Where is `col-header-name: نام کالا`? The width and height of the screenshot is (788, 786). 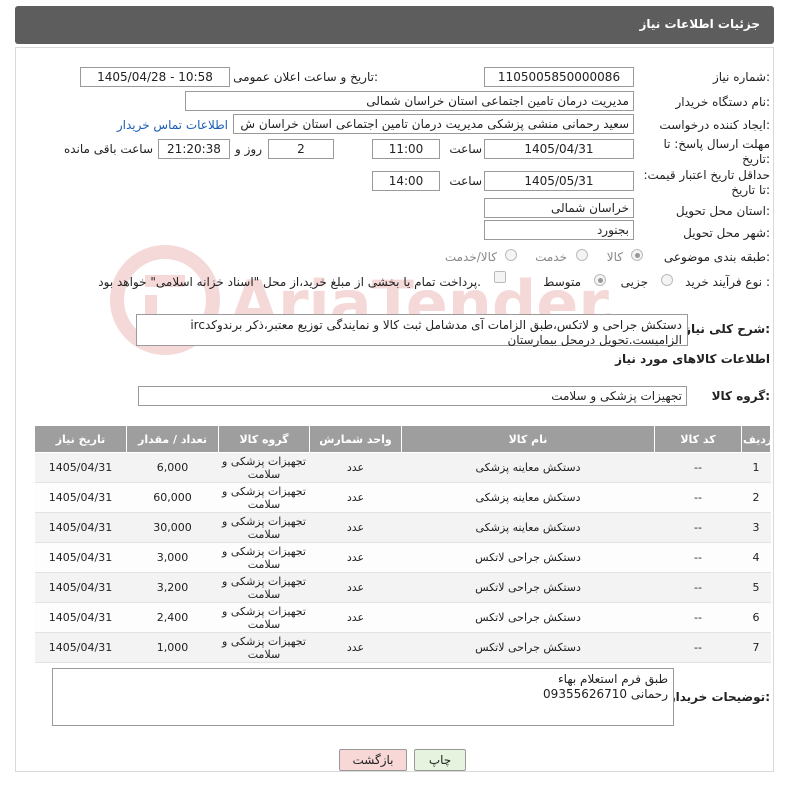 col-header-name: نام کالا is located at coordinates (528, 439).